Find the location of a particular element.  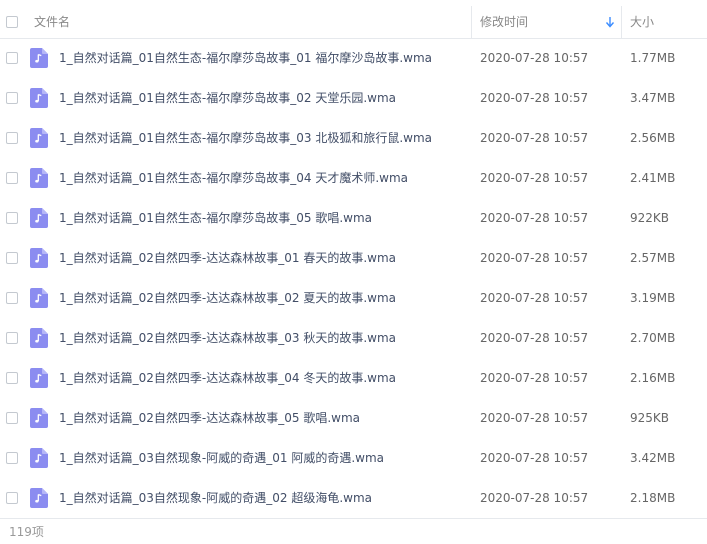

list-header: 文件名 修改时间 大小 is located at coordinates (353, 22).